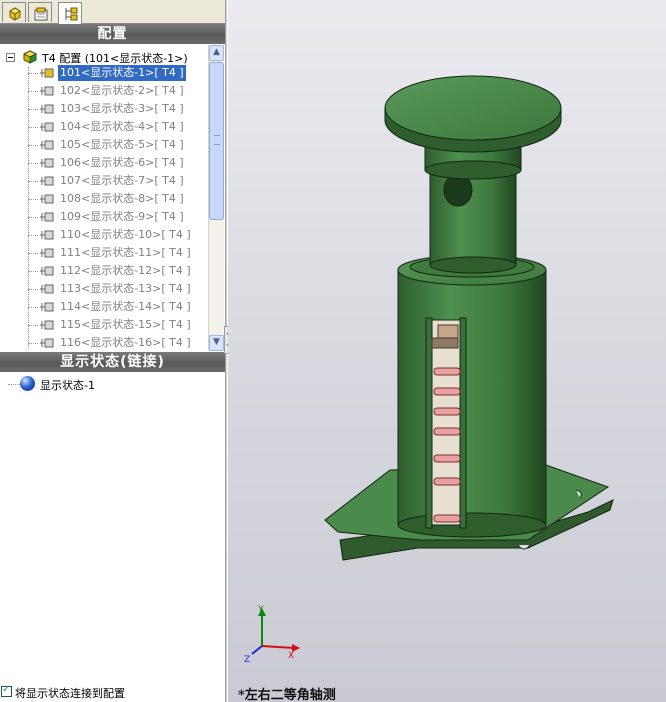  I want to click on tree-scrollbar: ▲ ▼, so click(216, 198).